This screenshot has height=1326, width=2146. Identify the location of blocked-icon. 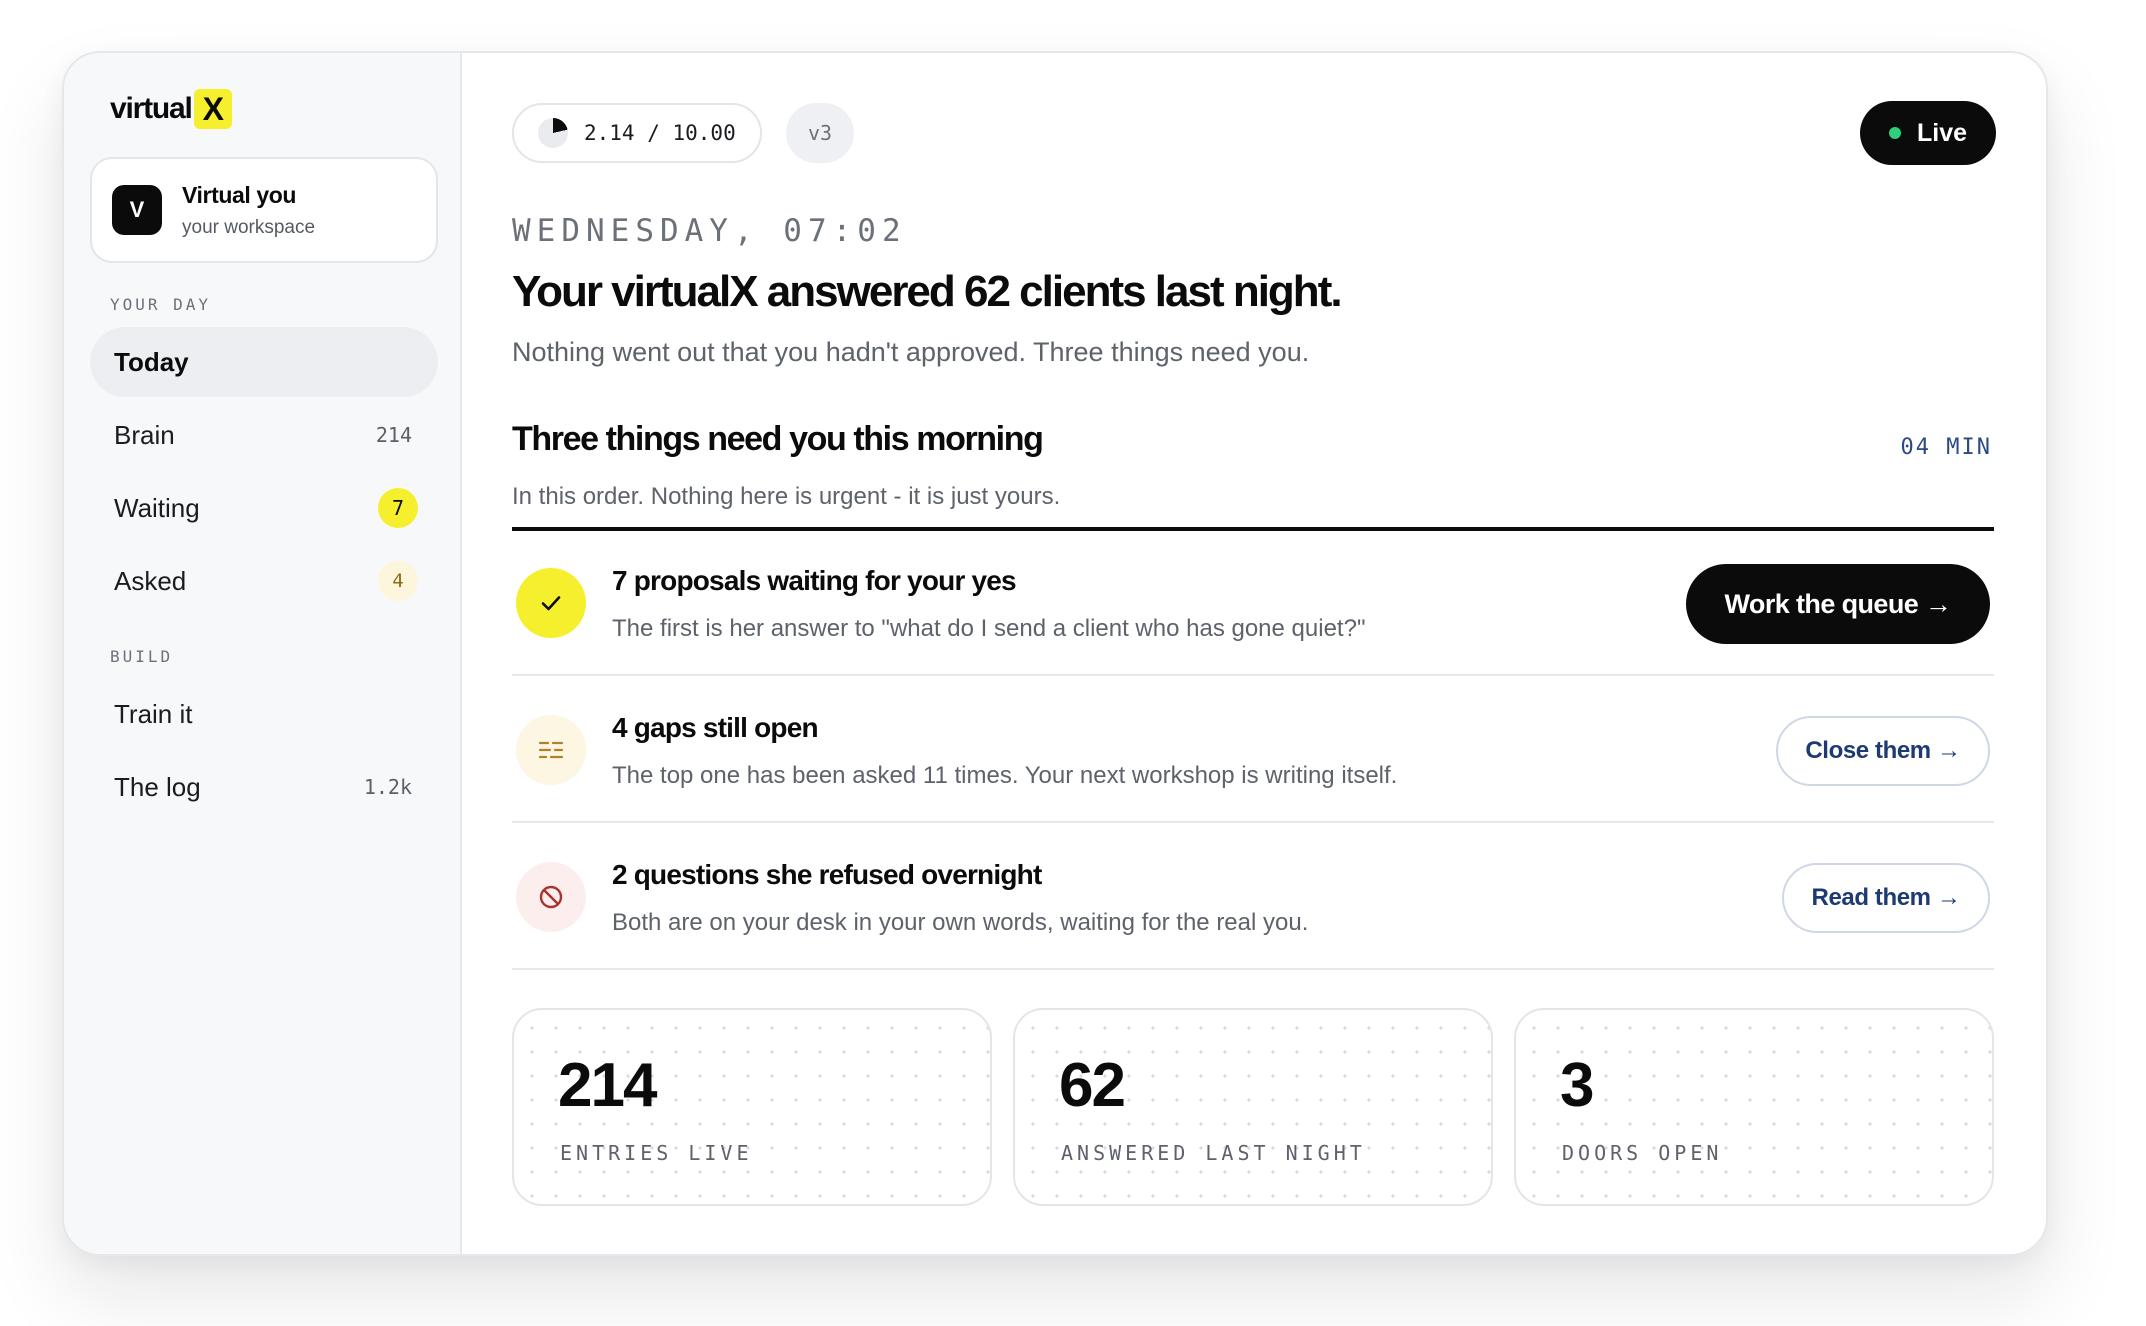
(551, 897).